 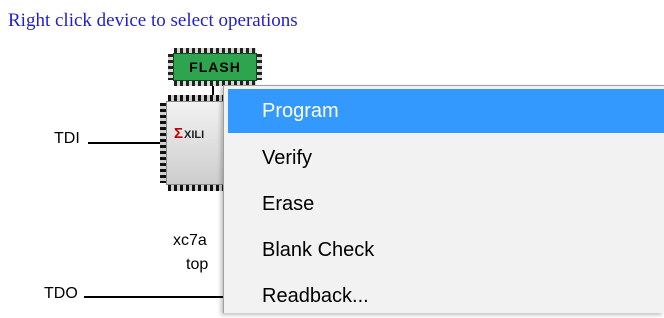 I want to click on tdo-label: TDO, so click(x=61, y=293).